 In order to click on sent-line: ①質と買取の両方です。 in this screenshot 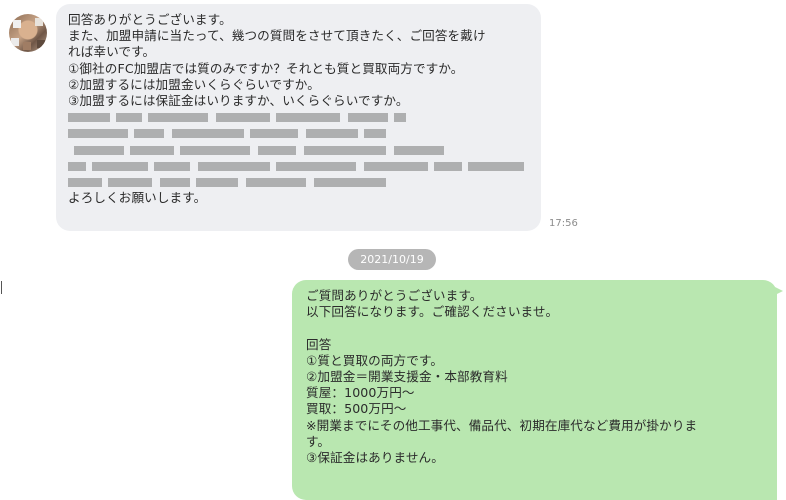, I will do `click(375, 360)`.